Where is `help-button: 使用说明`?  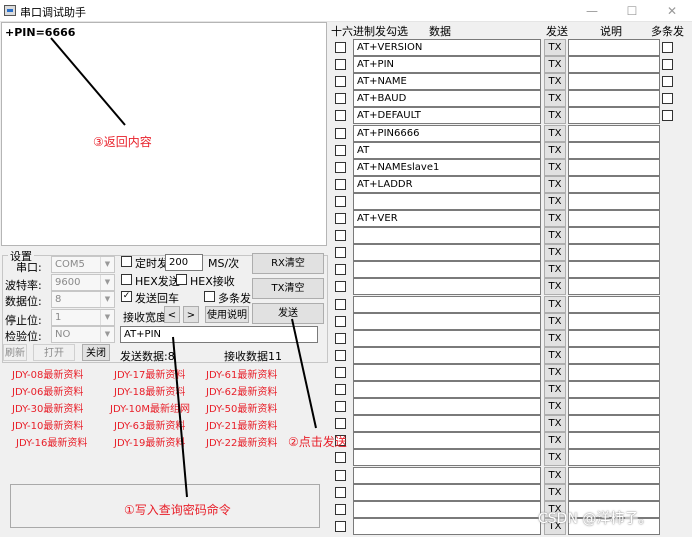 help-button: 使用说明 is located at coordinates (227, 314).